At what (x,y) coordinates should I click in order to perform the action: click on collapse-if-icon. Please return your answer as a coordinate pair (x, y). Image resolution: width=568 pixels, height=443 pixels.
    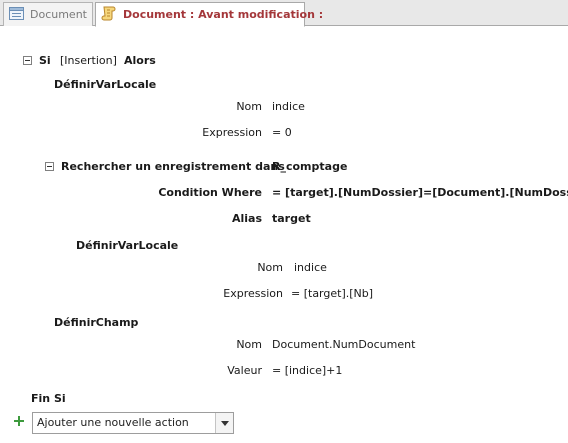
    Looking at the image, I should click on (27, 60).